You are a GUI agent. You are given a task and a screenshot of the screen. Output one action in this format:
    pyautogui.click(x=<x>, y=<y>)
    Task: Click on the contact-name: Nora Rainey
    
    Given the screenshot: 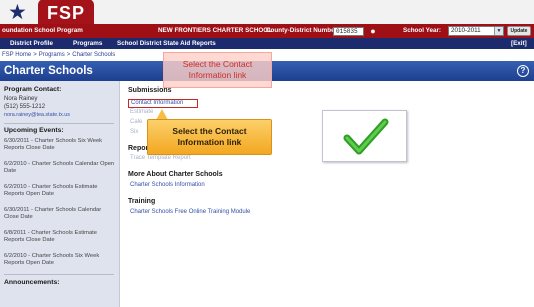 What is the action you would take?
    pyautogui.click(x=21, y=99)
    